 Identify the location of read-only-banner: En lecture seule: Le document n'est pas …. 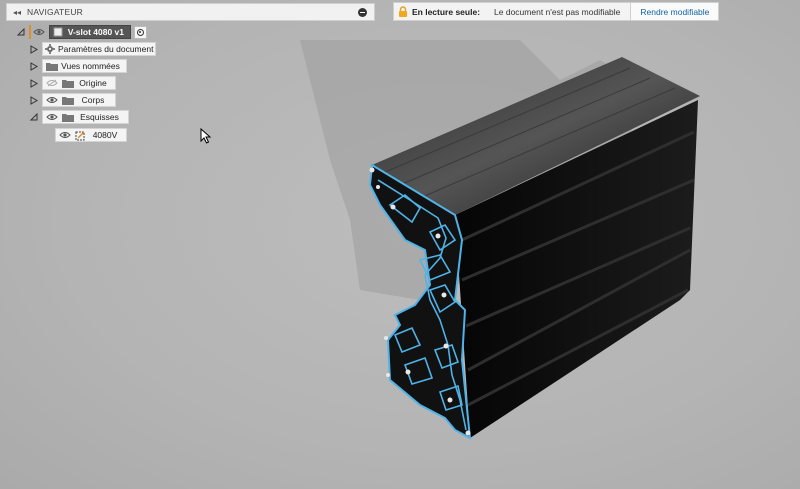
(556, 11).